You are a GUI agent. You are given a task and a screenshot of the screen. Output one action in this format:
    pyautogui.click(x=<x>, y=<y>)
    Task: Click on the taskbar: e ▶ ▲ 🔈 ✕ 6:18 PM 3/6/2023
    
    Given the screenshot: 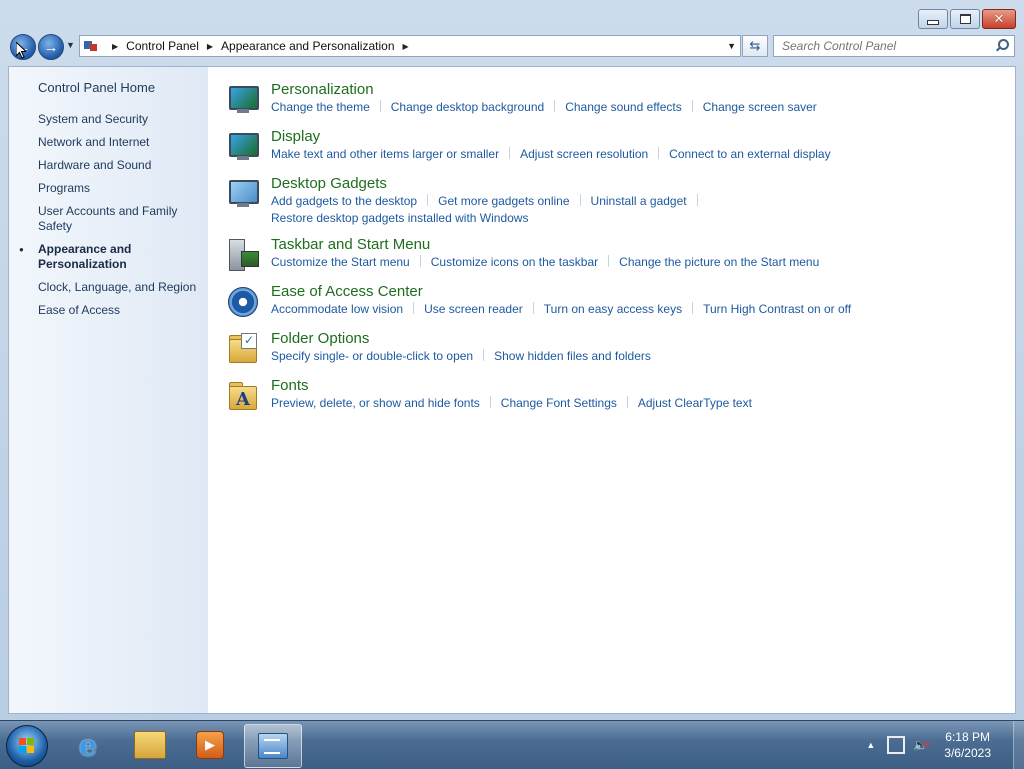 What is the action you would take?
    pyautogui.click(x=512, y=744)
    